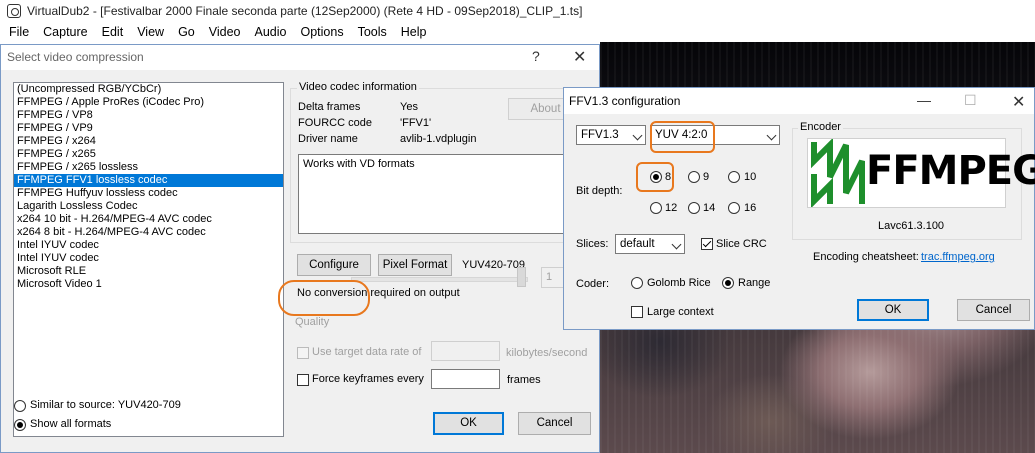 The image size is (1035, 453). What do you see at coordinates (148, 167) in the screenshot?
I see `codec-list-item: FFMPEG / x265 lossless` at bounding box center [148, 167].